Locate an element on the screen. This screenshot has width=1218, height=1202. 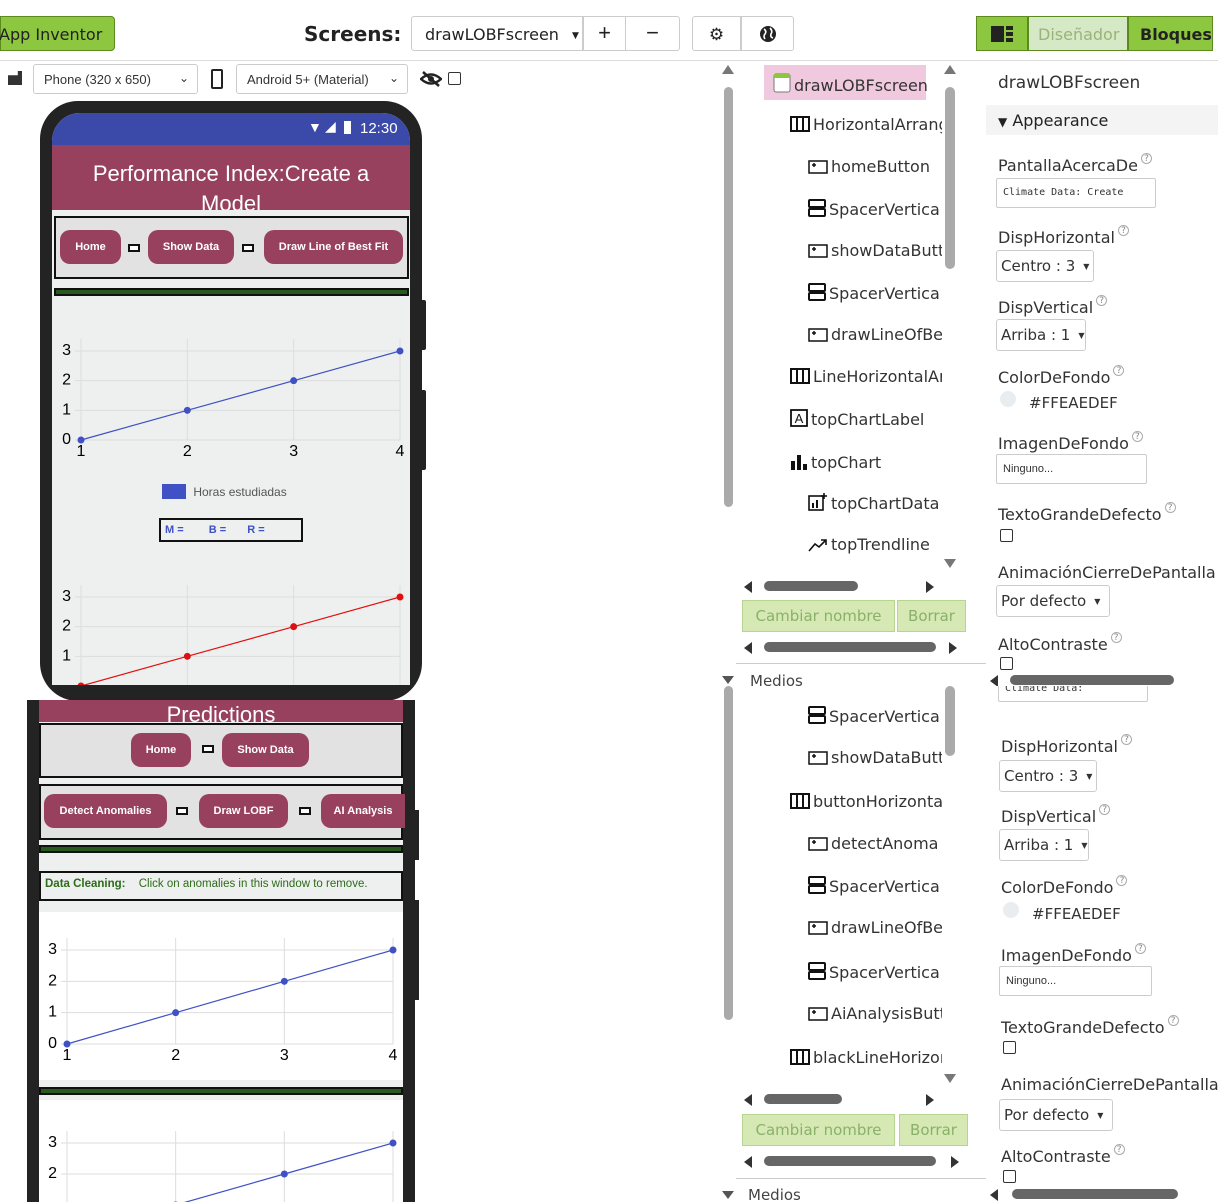
ai-analysis-button: AI Analysis is located at coordinates (363, 811).